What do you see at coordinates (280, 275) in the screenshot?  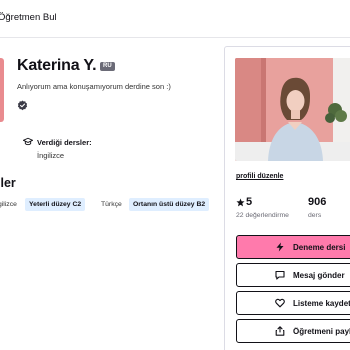 I see `chat-bubble-icon` at bounding box center [280, 275].